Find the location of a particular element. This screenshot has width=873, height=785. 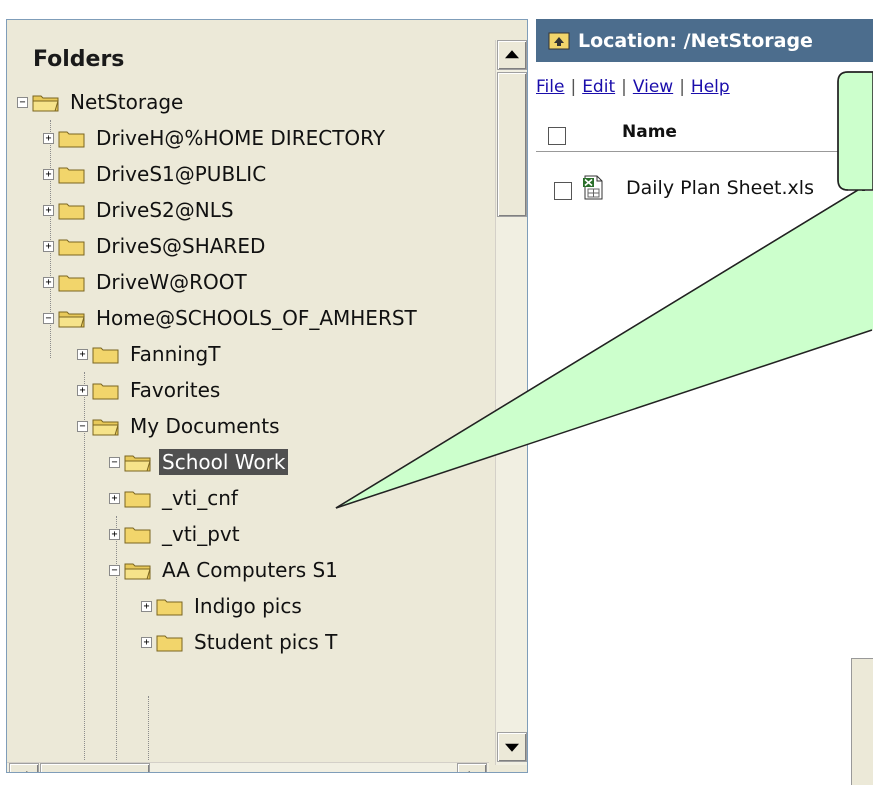

scroll-left-button is located at coordinates (24, 767).